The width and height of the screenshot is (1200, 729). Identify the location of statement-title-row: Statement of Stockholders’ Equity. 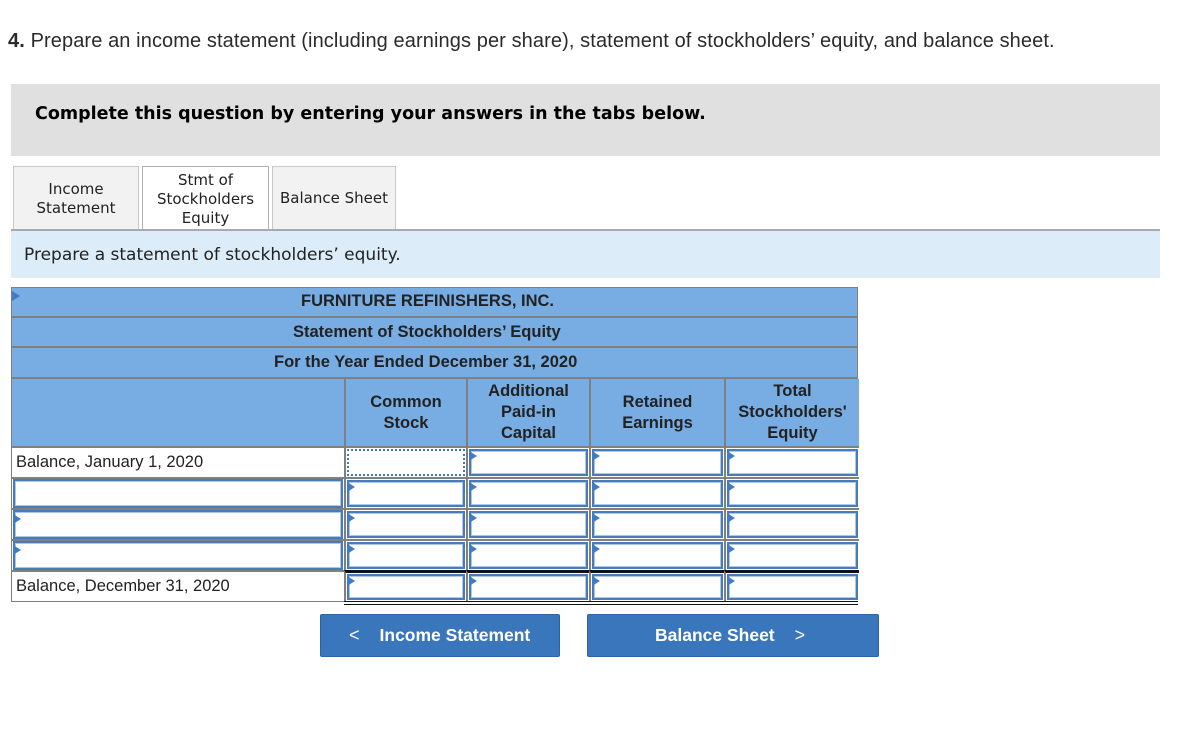
(434, 331).